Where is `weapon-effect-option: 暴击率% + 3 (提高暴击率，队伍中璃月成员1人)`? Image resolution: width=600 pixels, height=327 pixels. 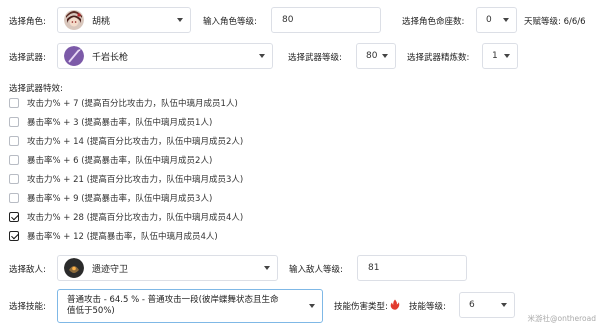 weapon-effect-option: 暴击率% + 3 (提高暴击率，队伍中璃月成员1人) is located at coordinates (110, 122).